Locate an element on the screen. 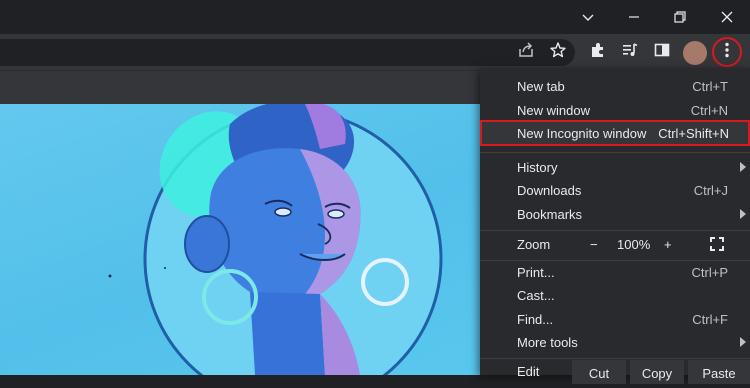 The image size is (750, 388). zoom-level: 100% is located at coordinates (634, 244).